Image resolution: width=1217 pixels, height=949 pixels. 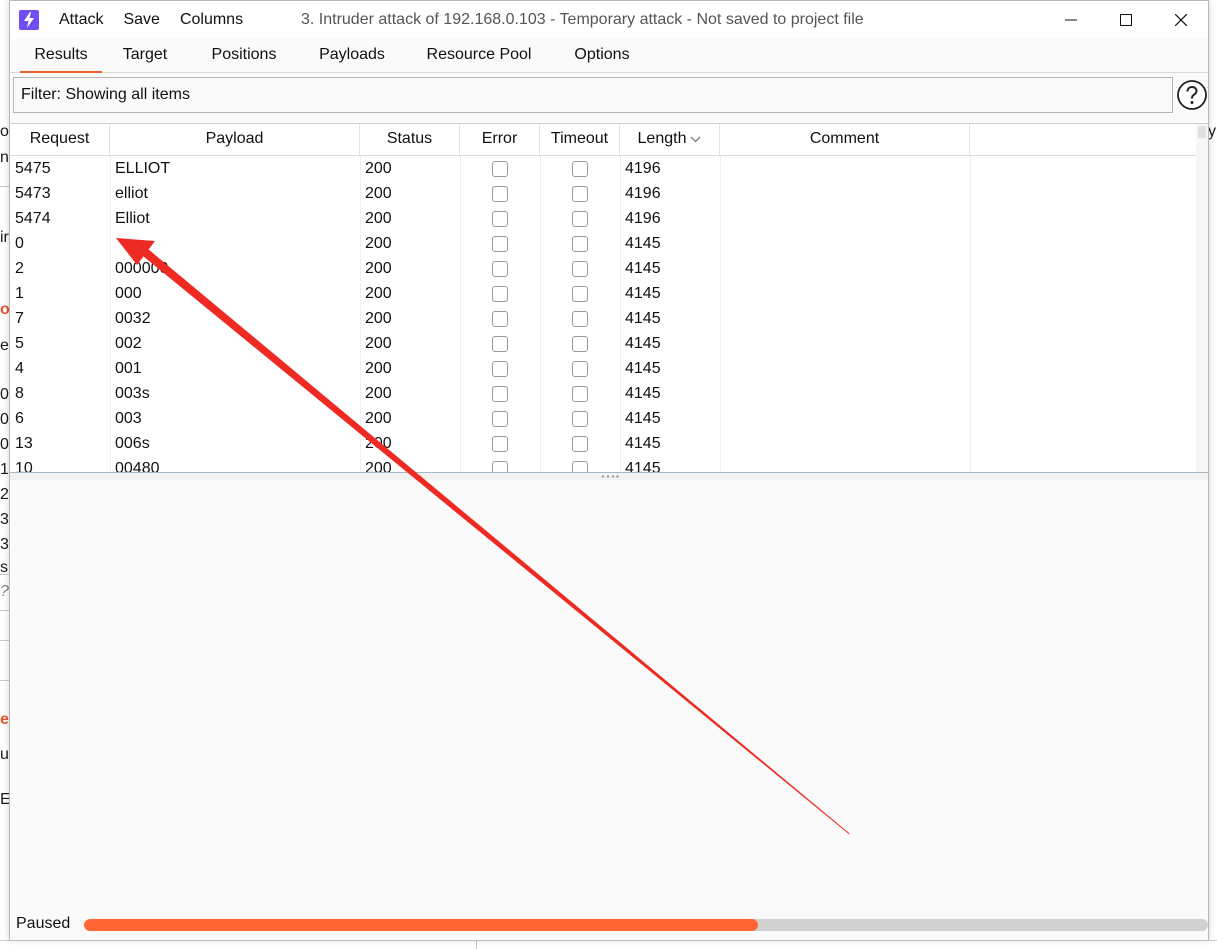 What do you see at coordinates (43, 923) in the screenshot?
I see `attack-status: Paused` at bounding box center [43, 923].